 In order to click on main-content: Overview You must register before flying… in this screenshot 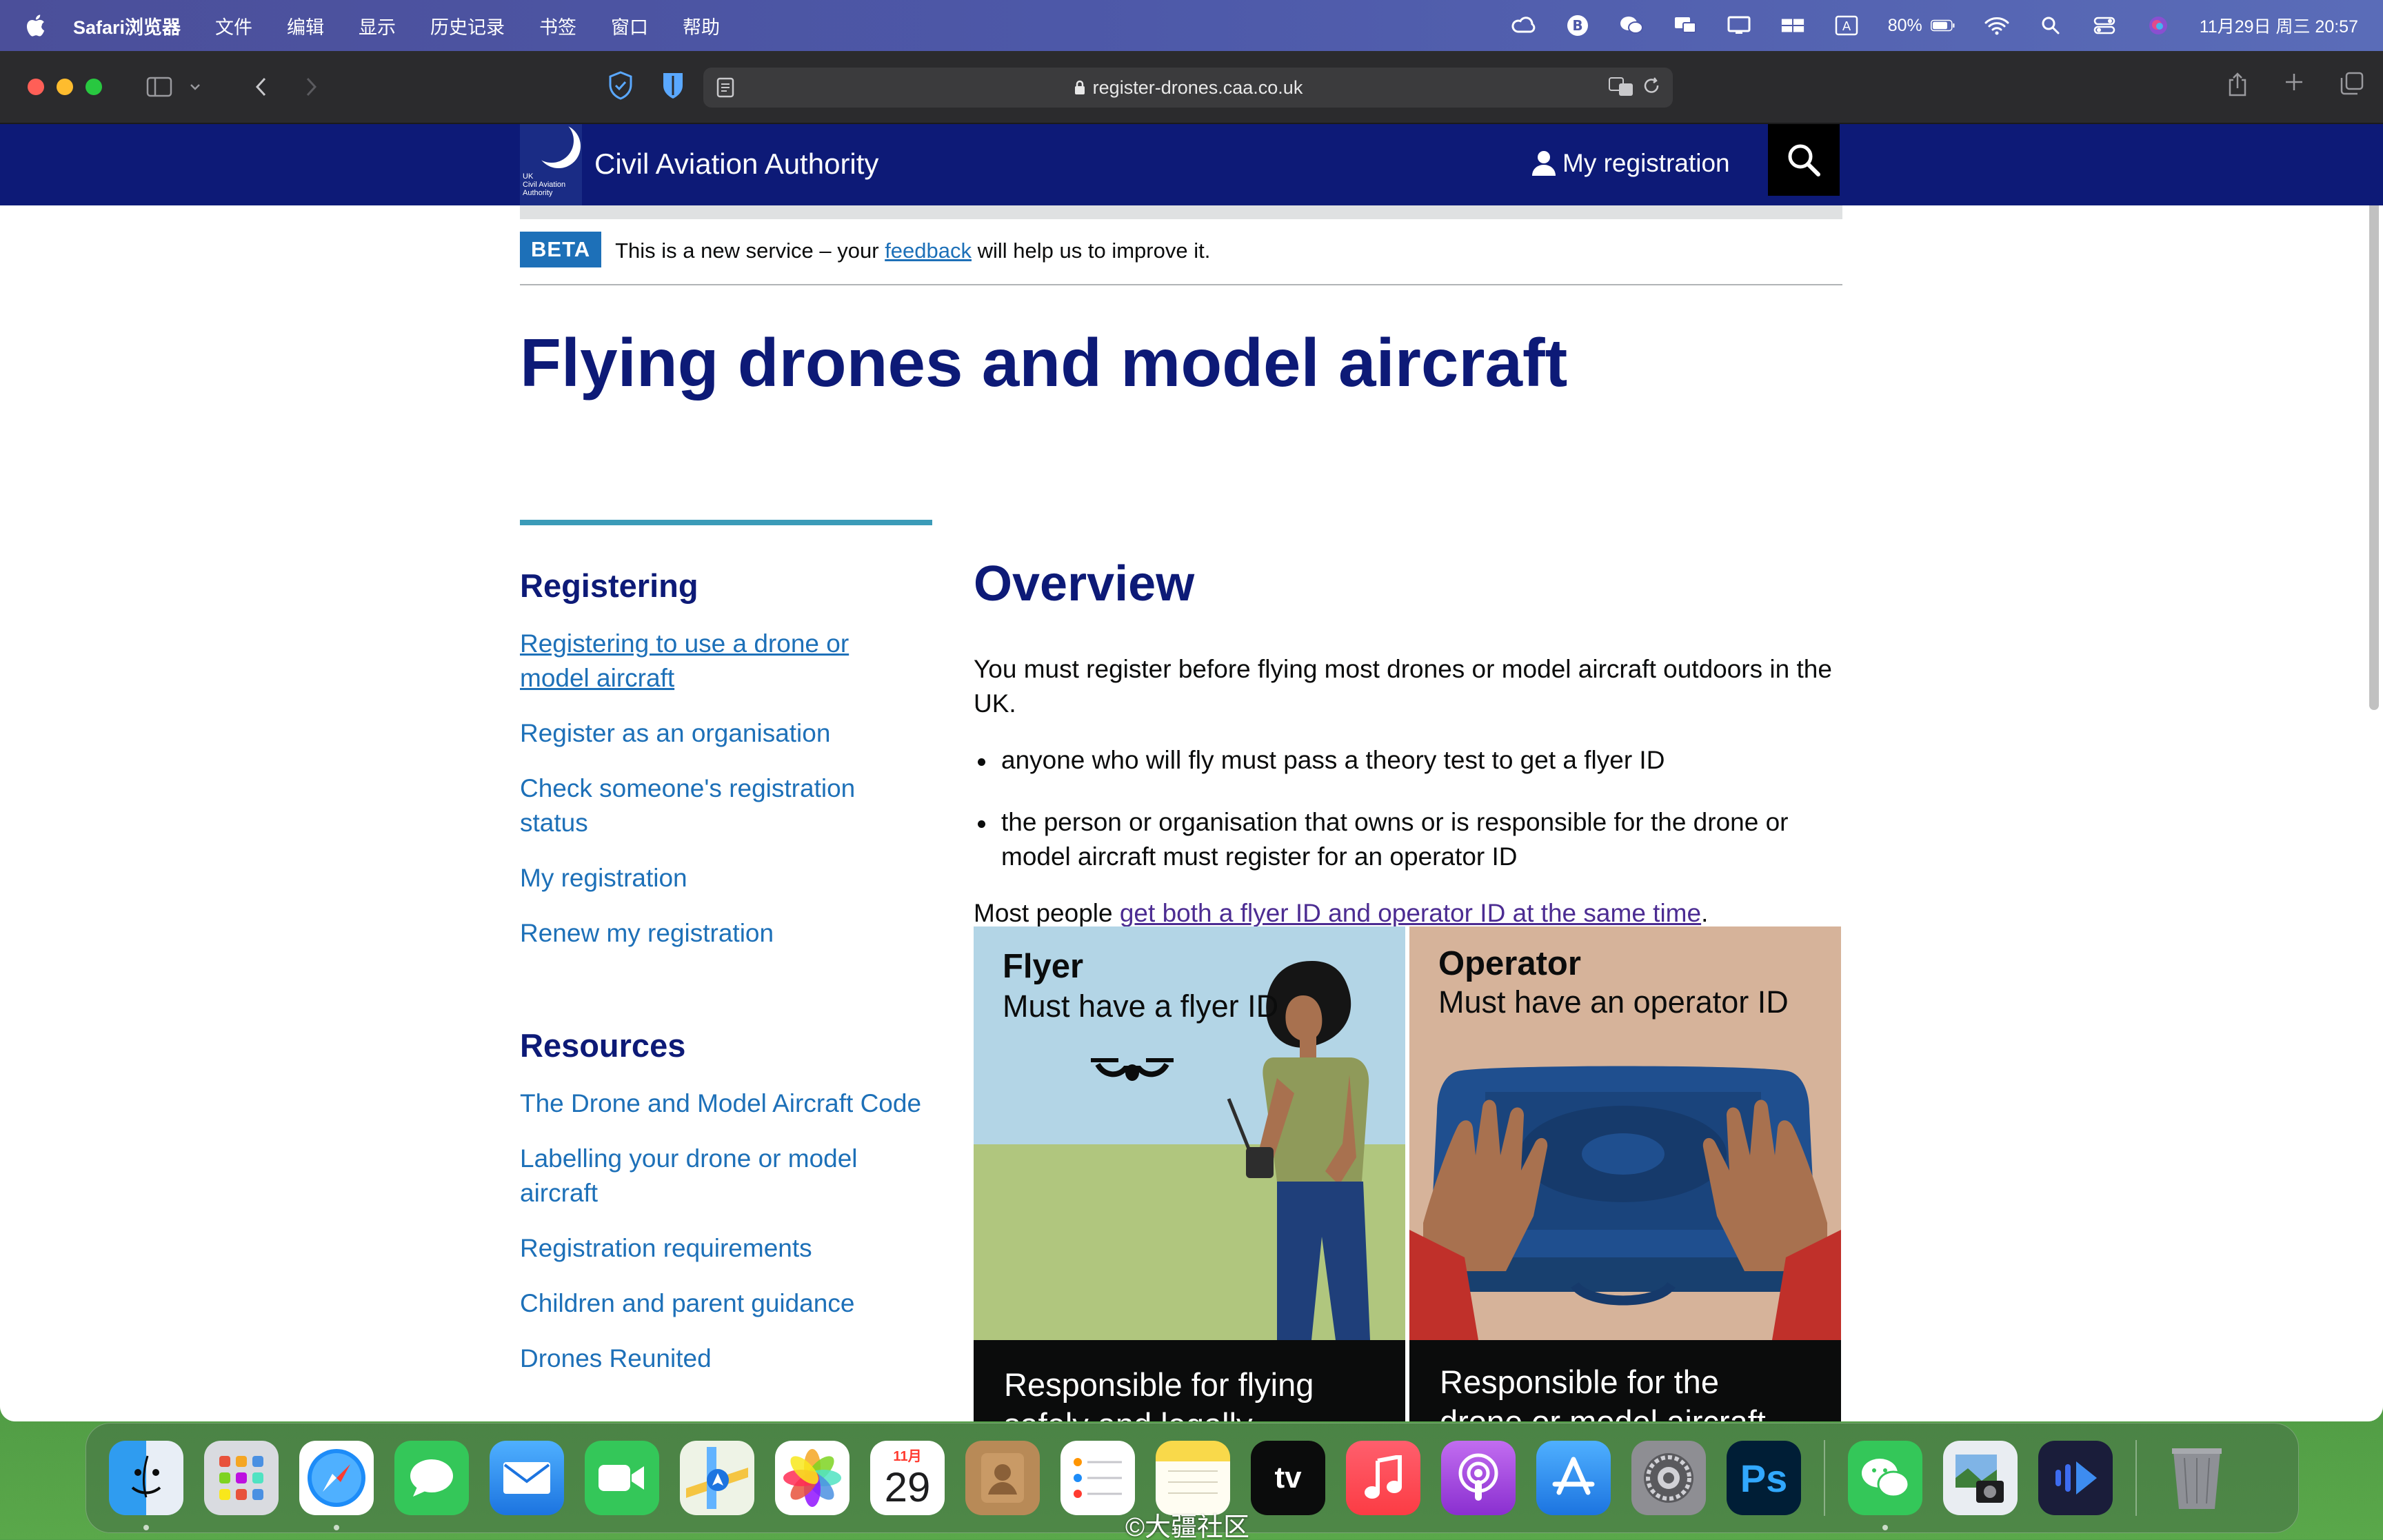, I will do `click(1408, 744)`.